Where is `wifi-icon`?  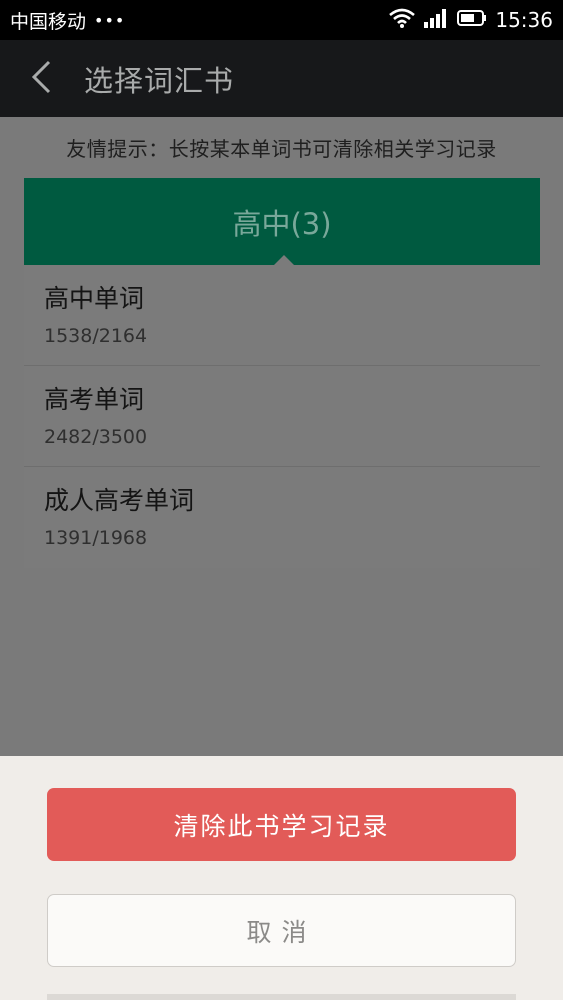 wifi-icon is located at coordinates (402, 20).